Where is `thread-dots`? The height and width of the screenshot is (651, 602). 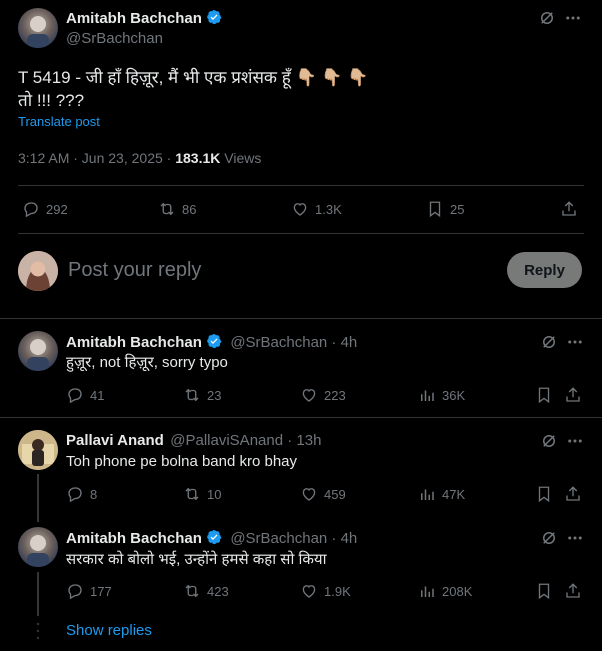
thread-dots is located at coordinates (38, 631).